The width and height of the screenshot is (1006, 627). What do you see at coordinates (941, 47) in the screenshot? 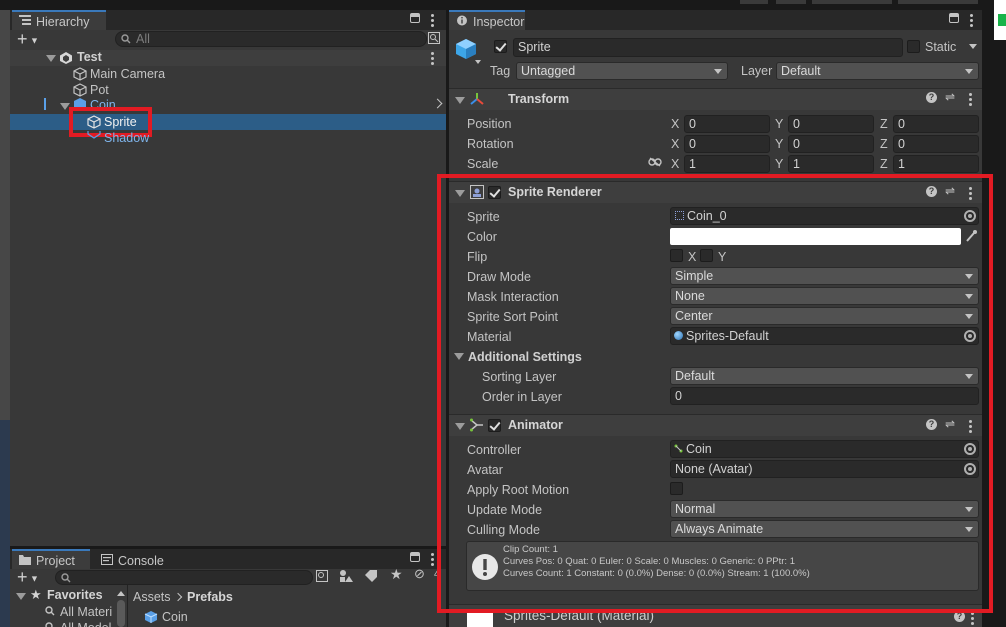
I see `static-label: Static` at bounding box center [941, 47].